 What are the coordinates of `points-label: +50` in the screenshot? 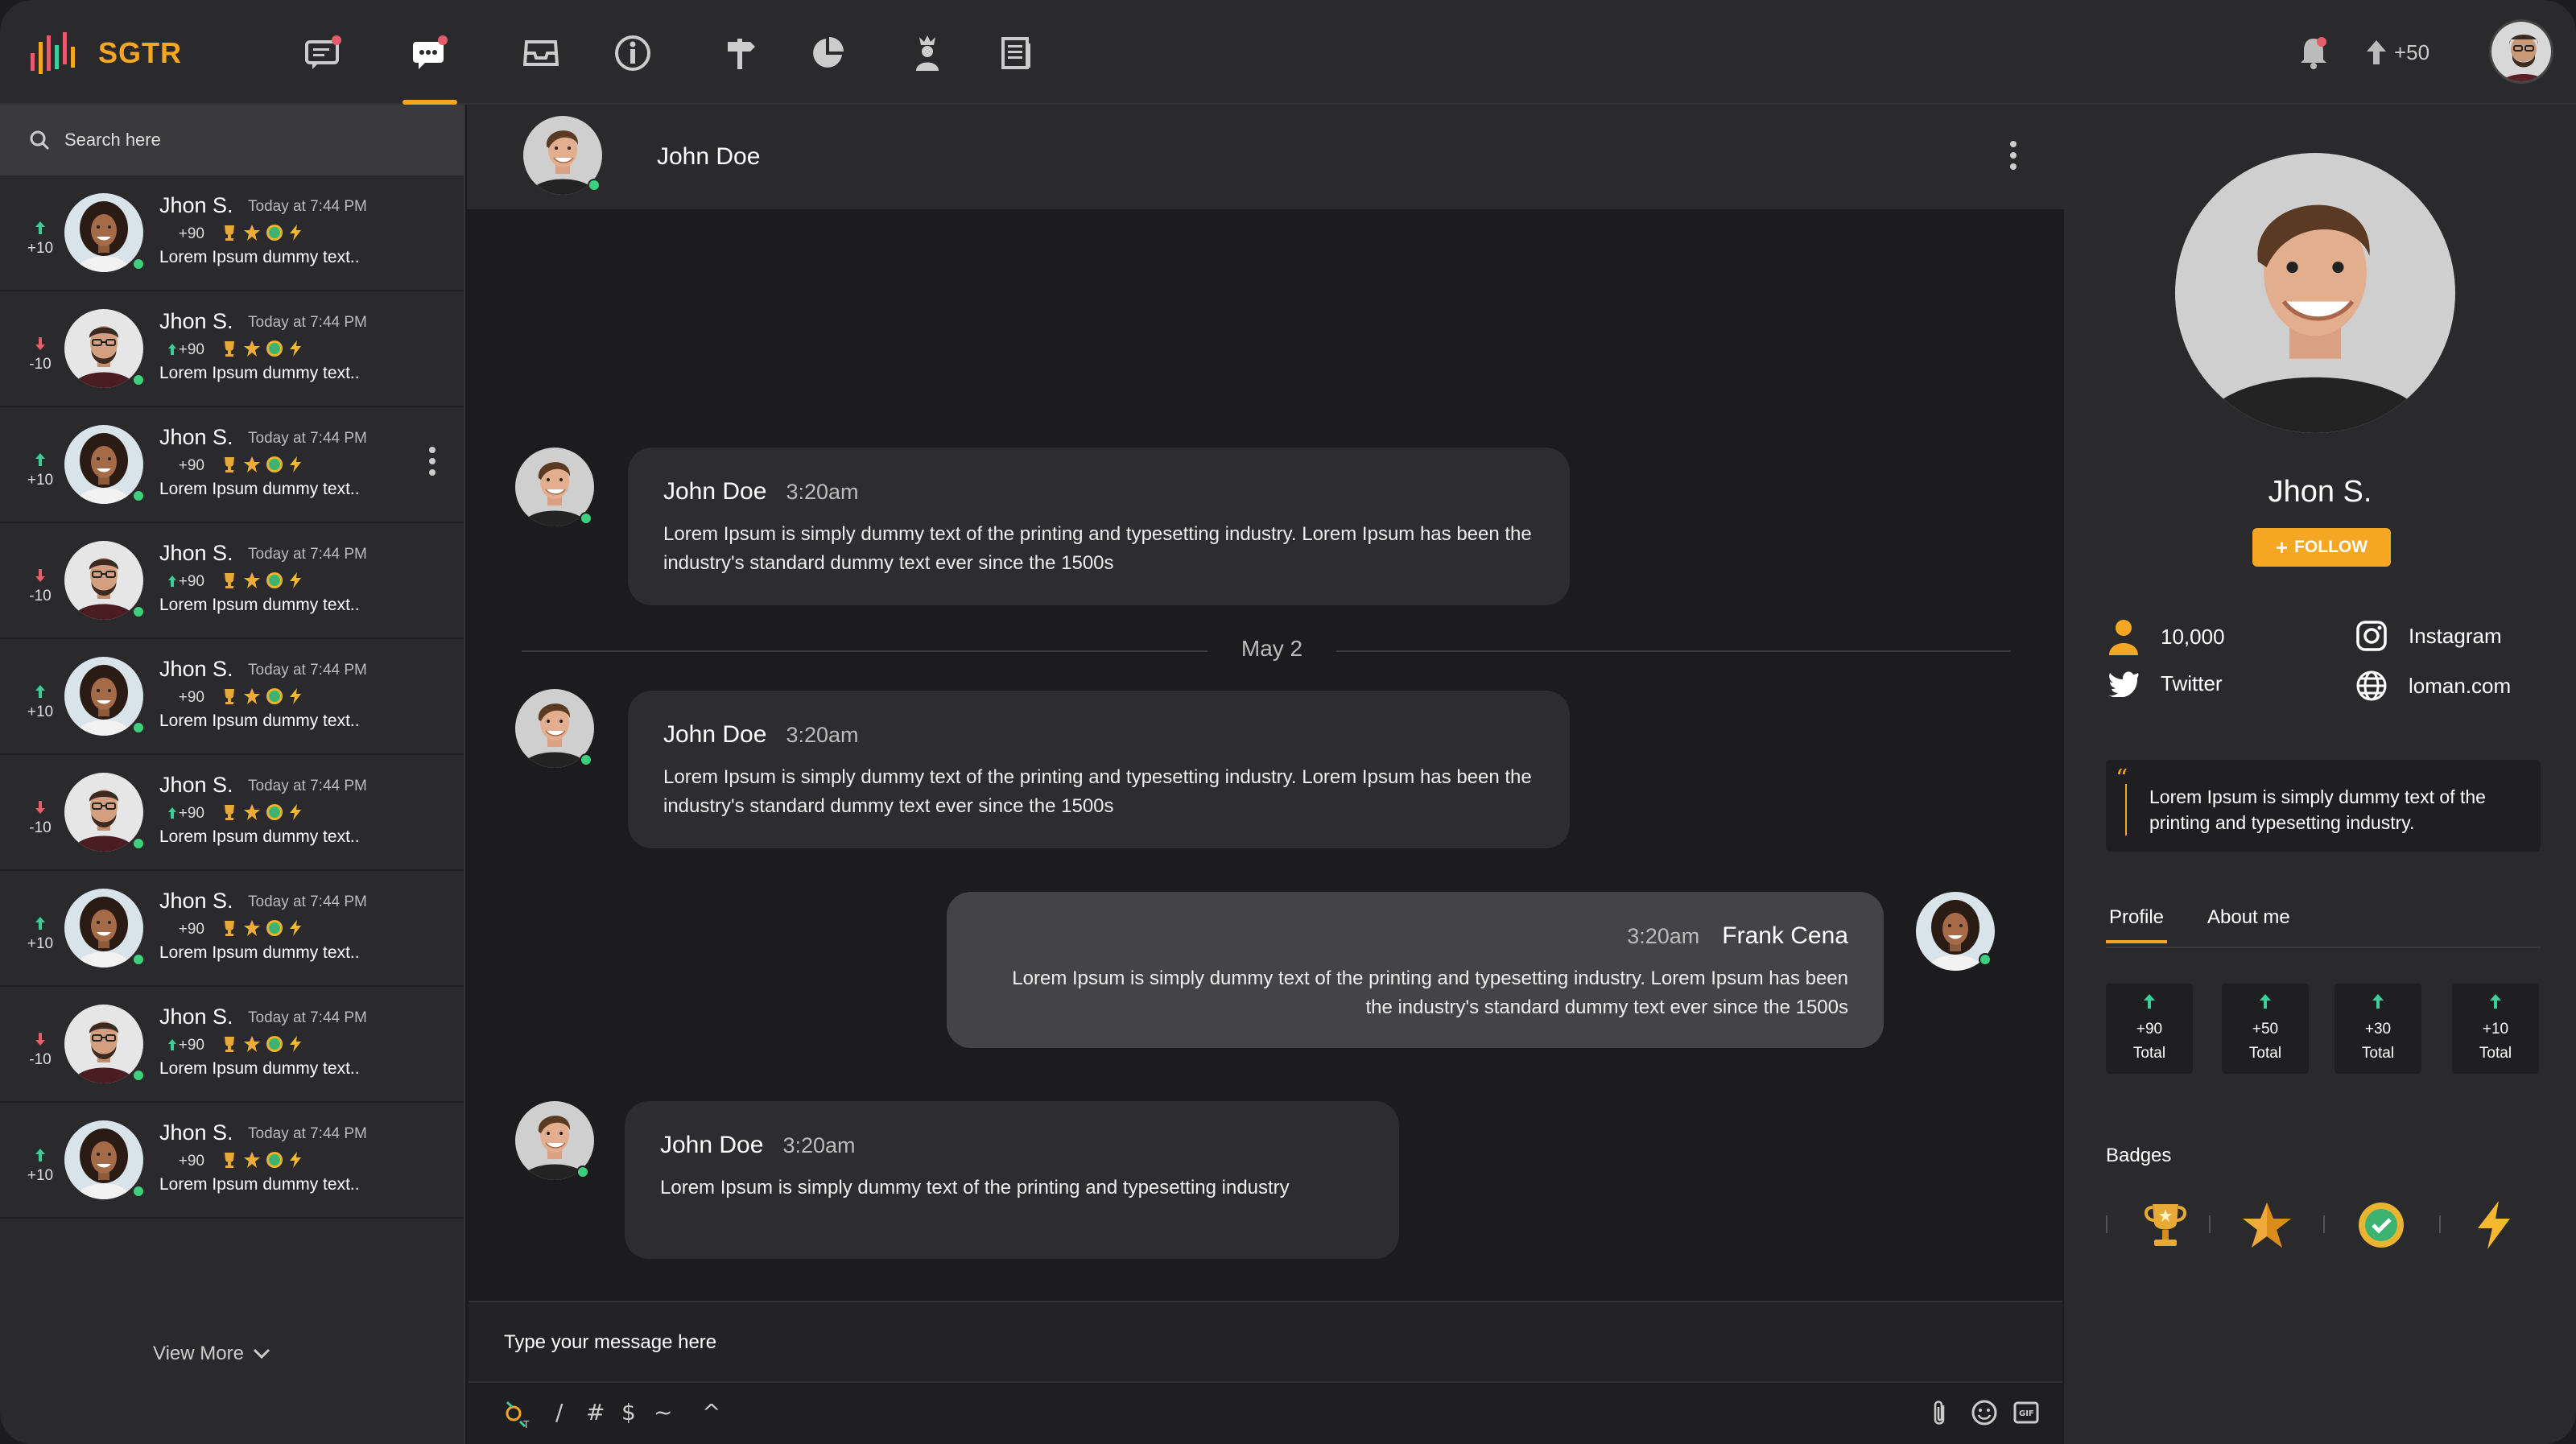 It's located at (2412, 51).